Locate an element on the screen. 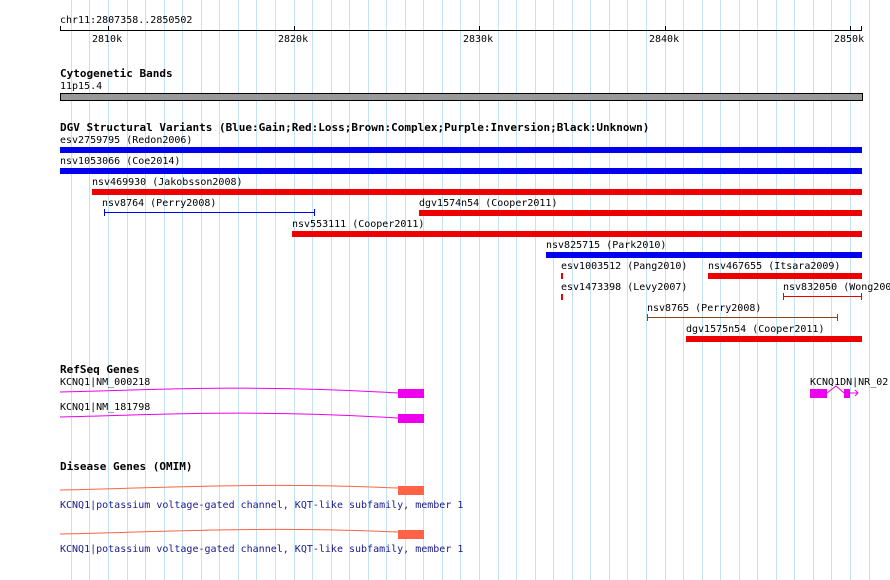  ruler-axis is located at coordinates (461, 30).